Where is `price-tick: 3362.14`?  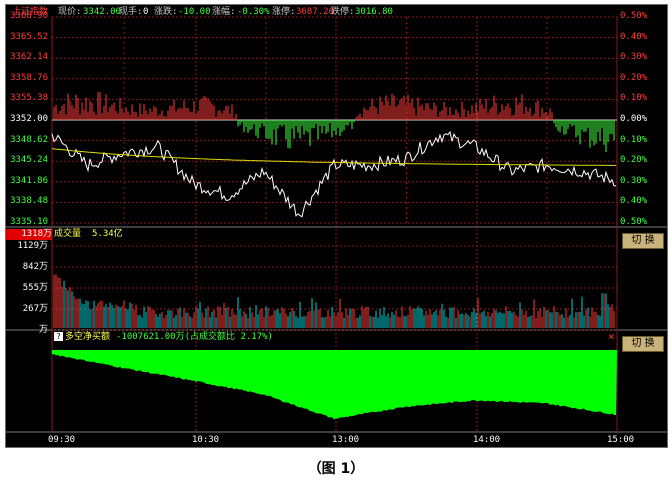
price-tick: 3362.14 is located at coordinates (29, 57).